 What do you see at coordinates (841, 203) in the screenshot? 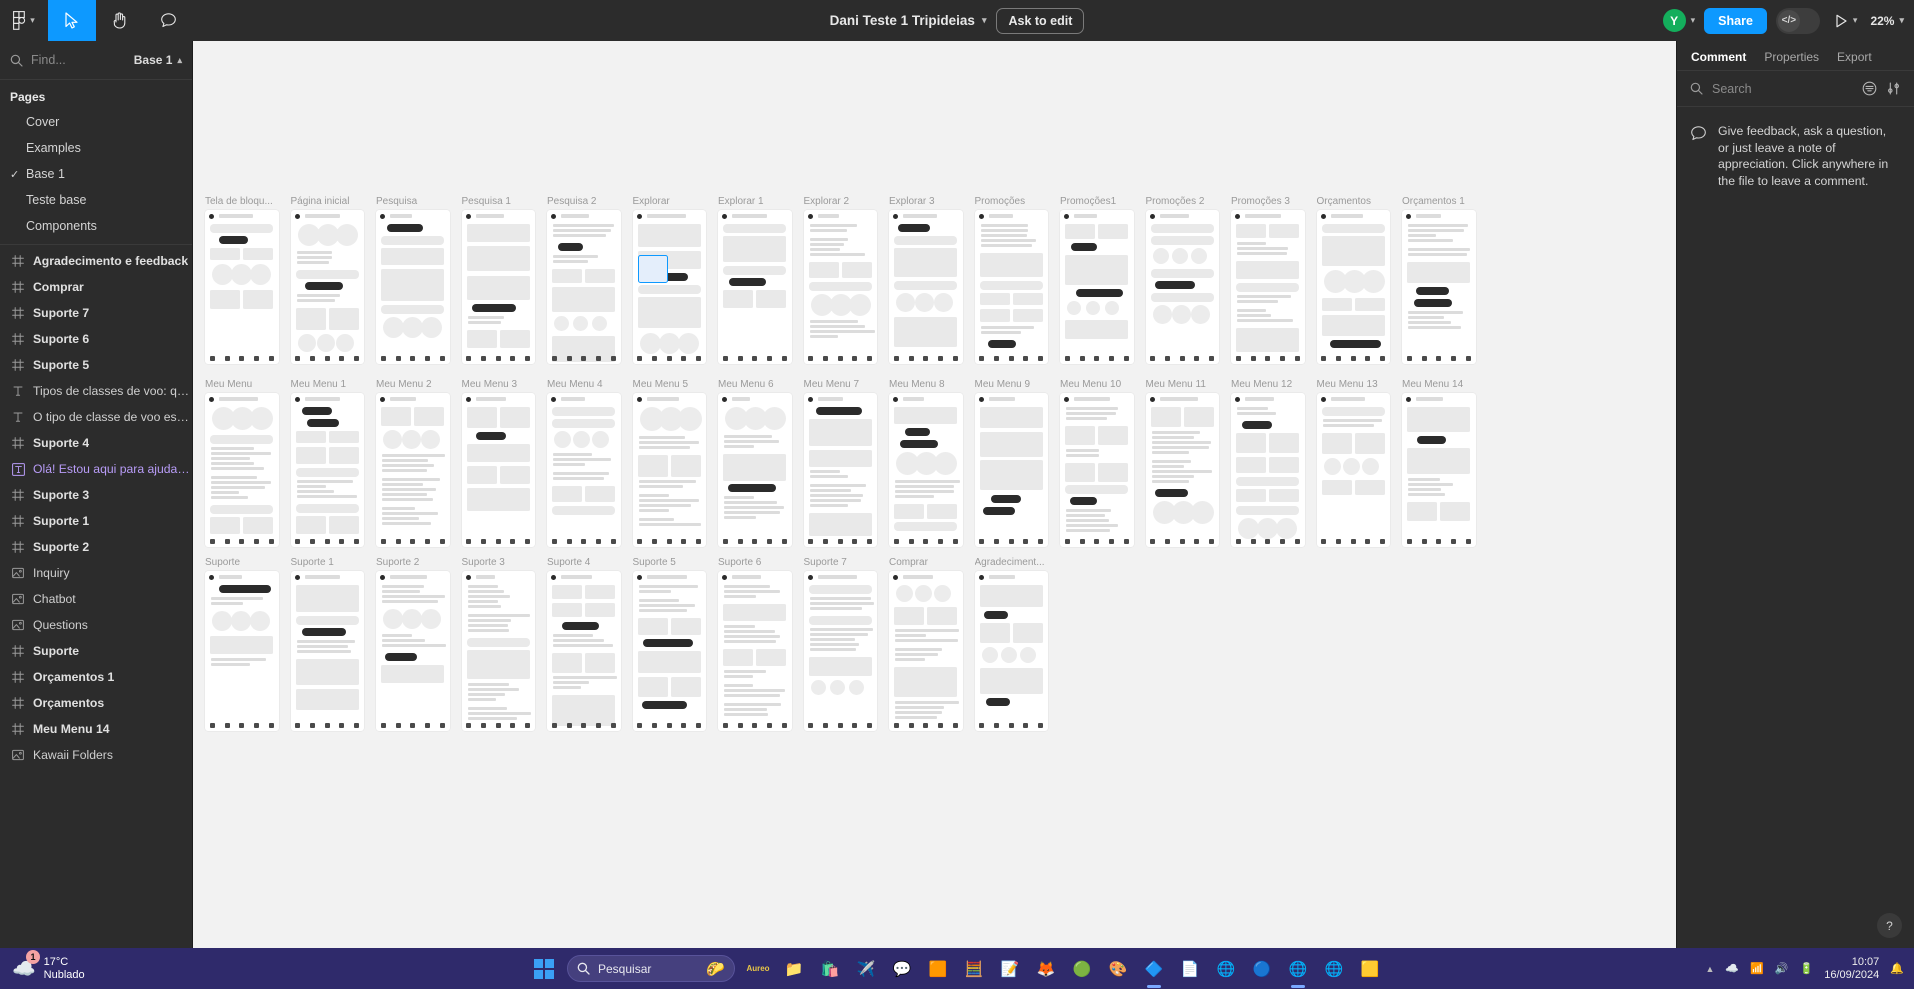
I see `frame-label: Explorar 2` at bounding box center [841, 203].